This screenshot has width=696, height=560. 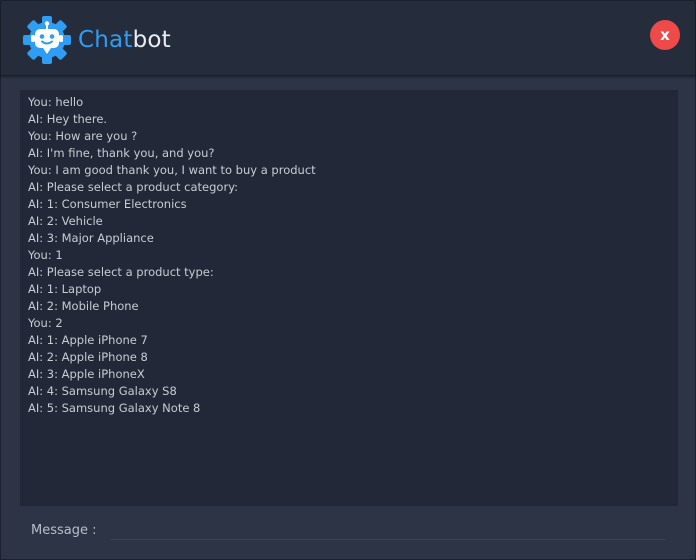 I want to click on chat-line: AI: 2: Vehicle, so click(x=65, y=221).